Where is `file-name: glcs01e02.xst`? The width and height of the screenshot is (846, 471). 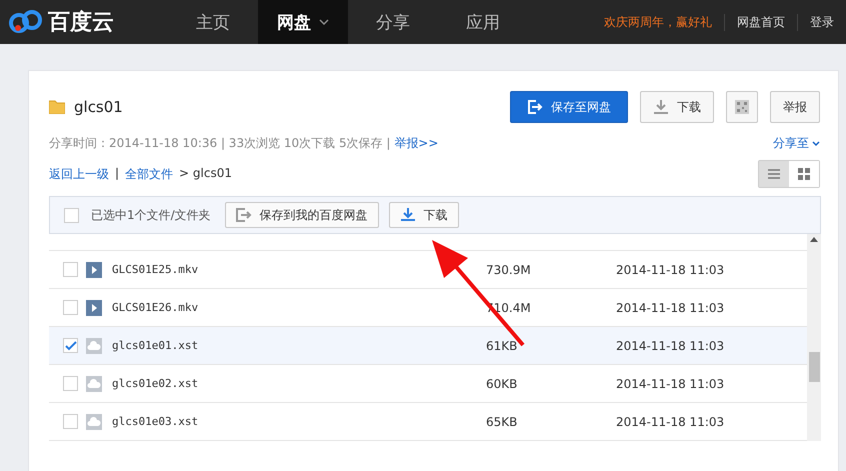 file-name: glcs01e02.xst is located at coordinates (156, 383).